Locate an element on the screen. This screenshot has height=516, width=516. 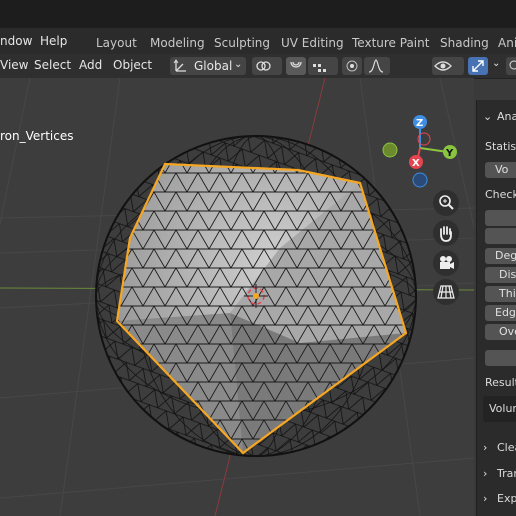
gizmo-toggle is located at coordinates (478, 66).